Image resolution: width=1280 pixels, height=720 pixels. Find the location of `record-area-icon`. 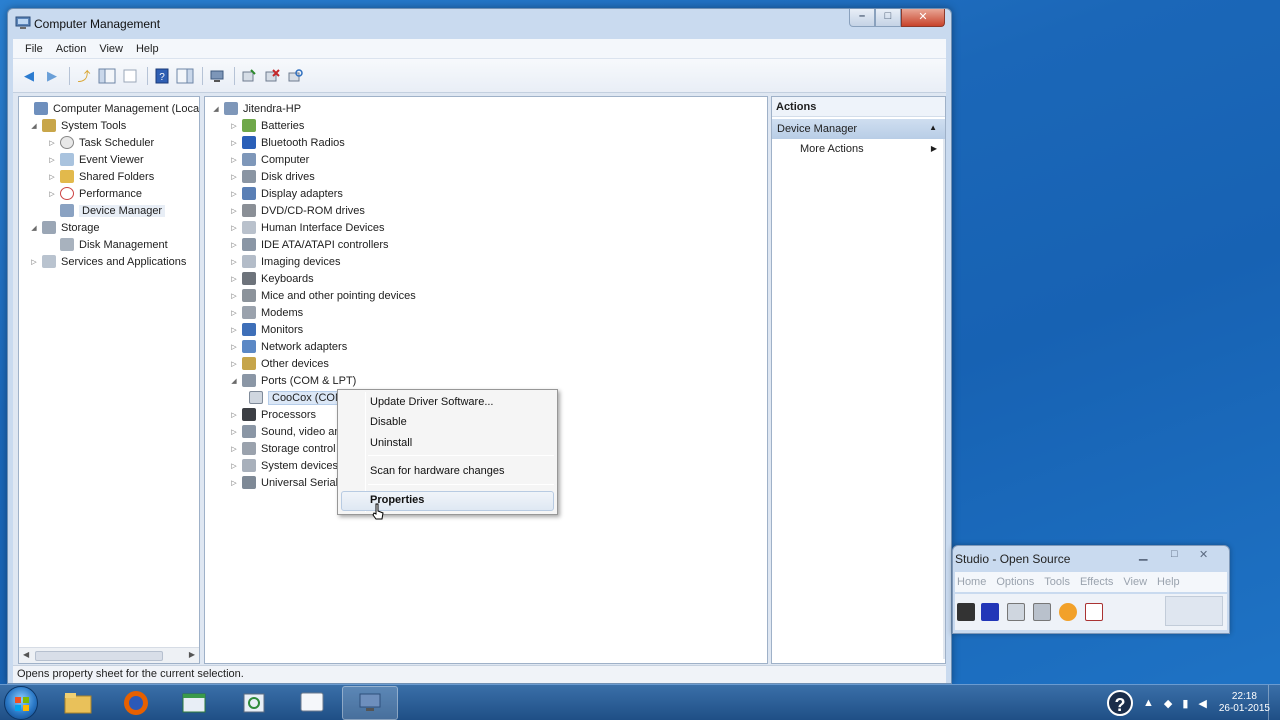

record-area-icon is located at coordinates (990, 612).